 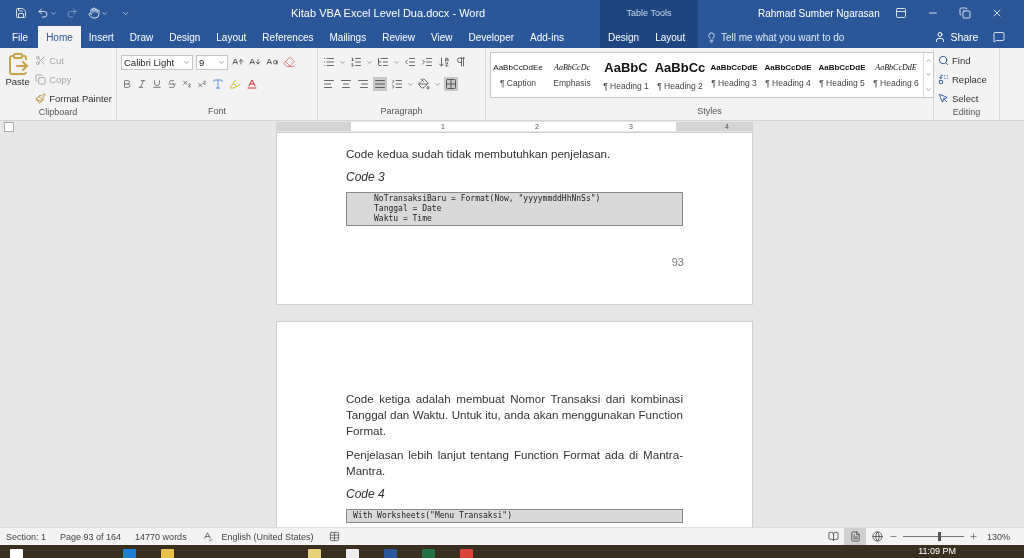 I want to click on contextual-group-title: Table Tools, so click(x=649, y=13).